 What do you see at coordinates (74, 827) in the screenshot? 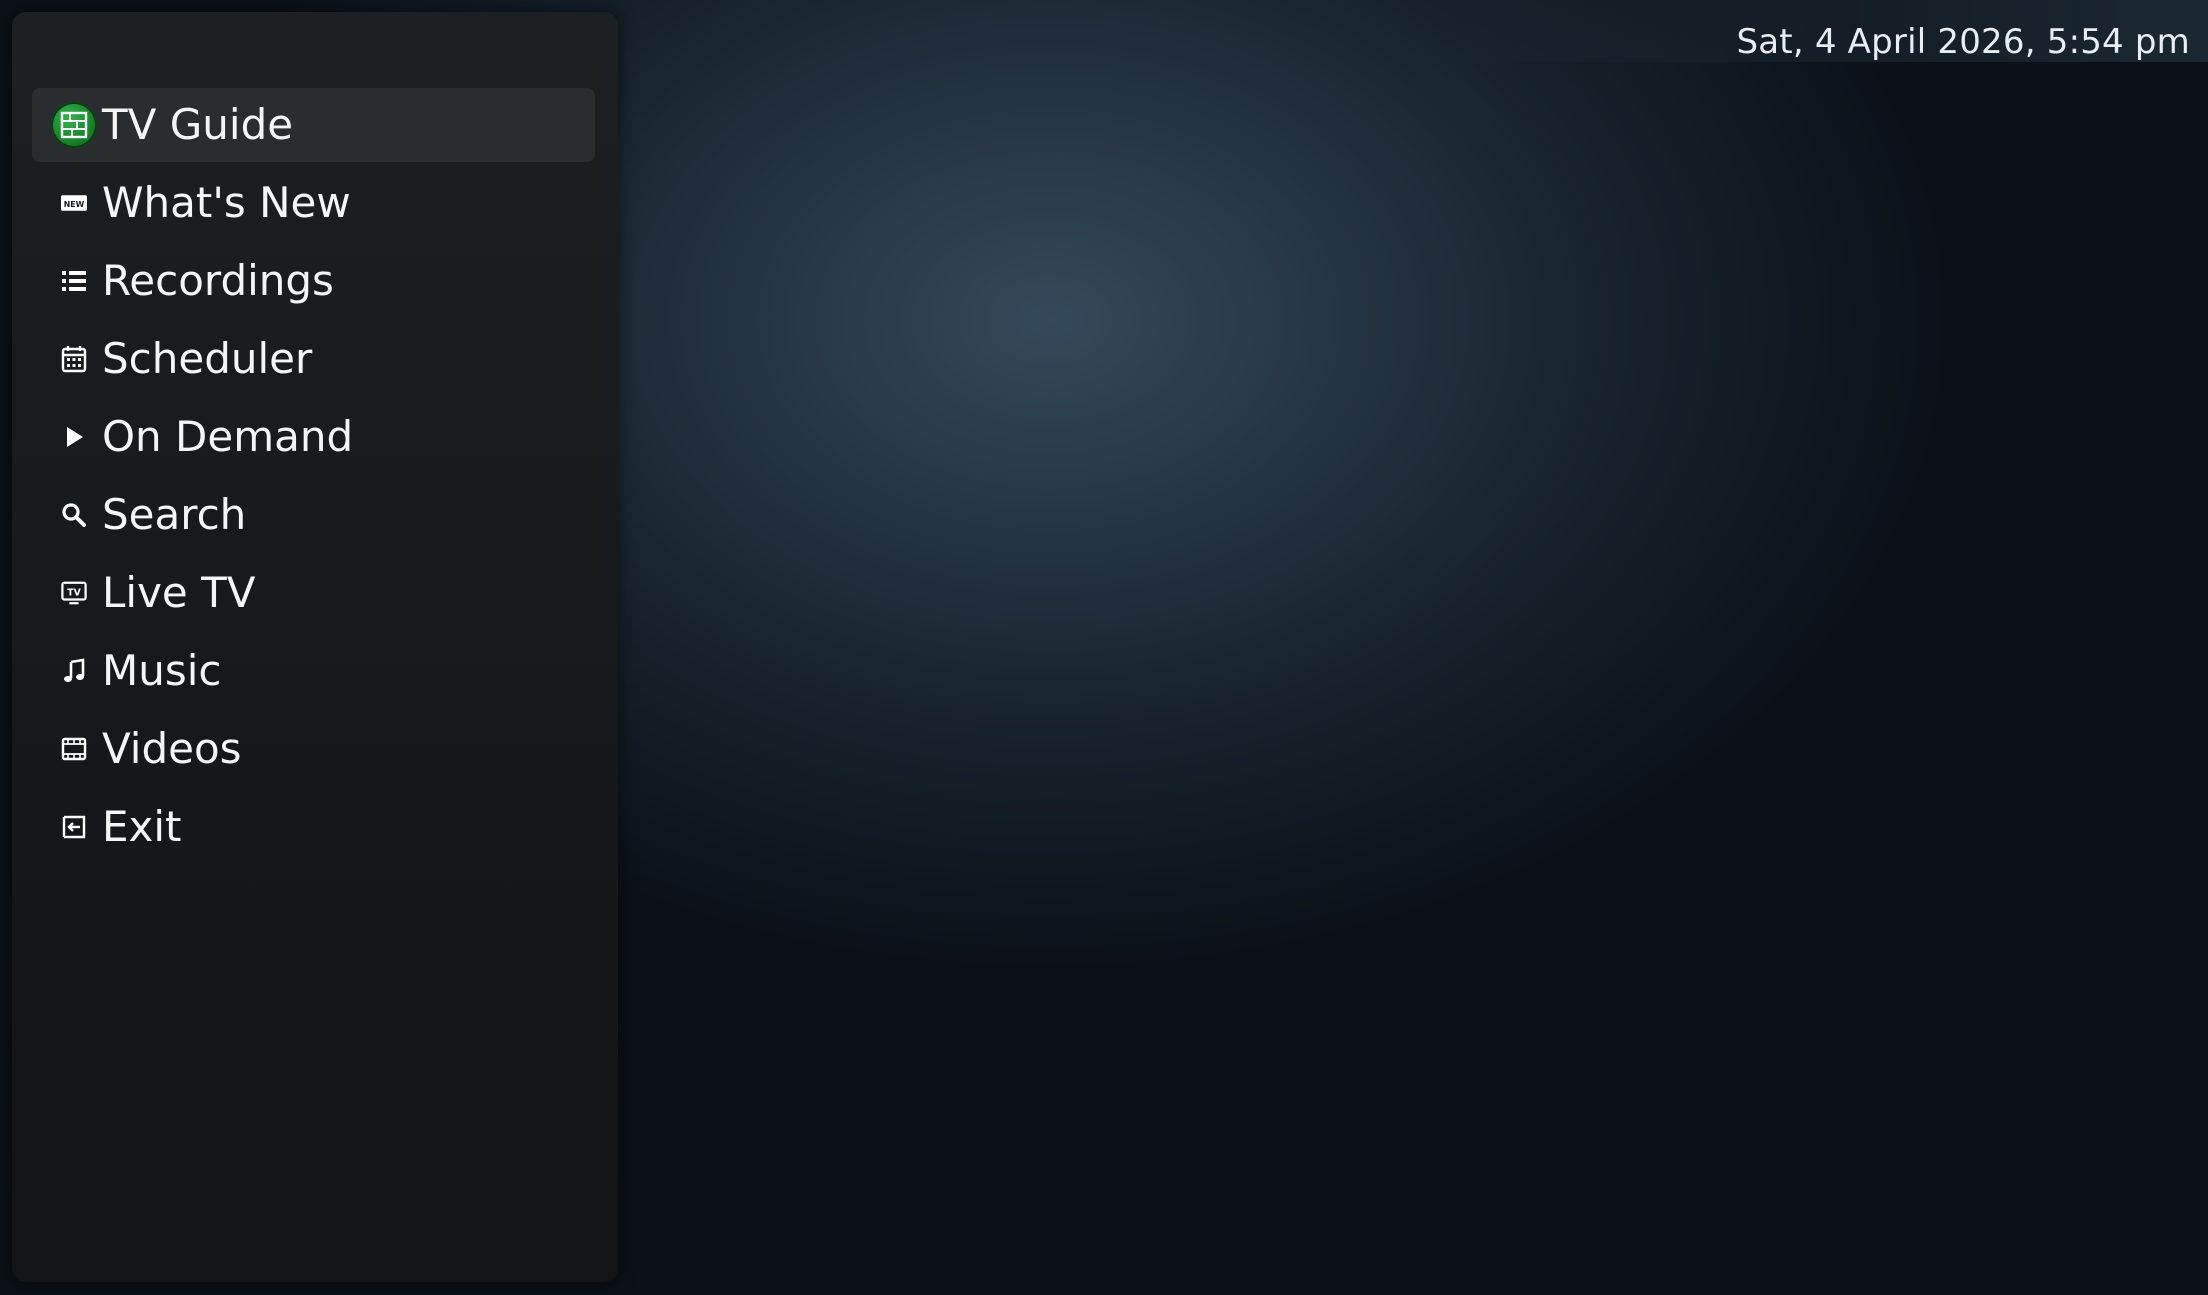
I see `exit-icon` at bounding box center [74, 827].